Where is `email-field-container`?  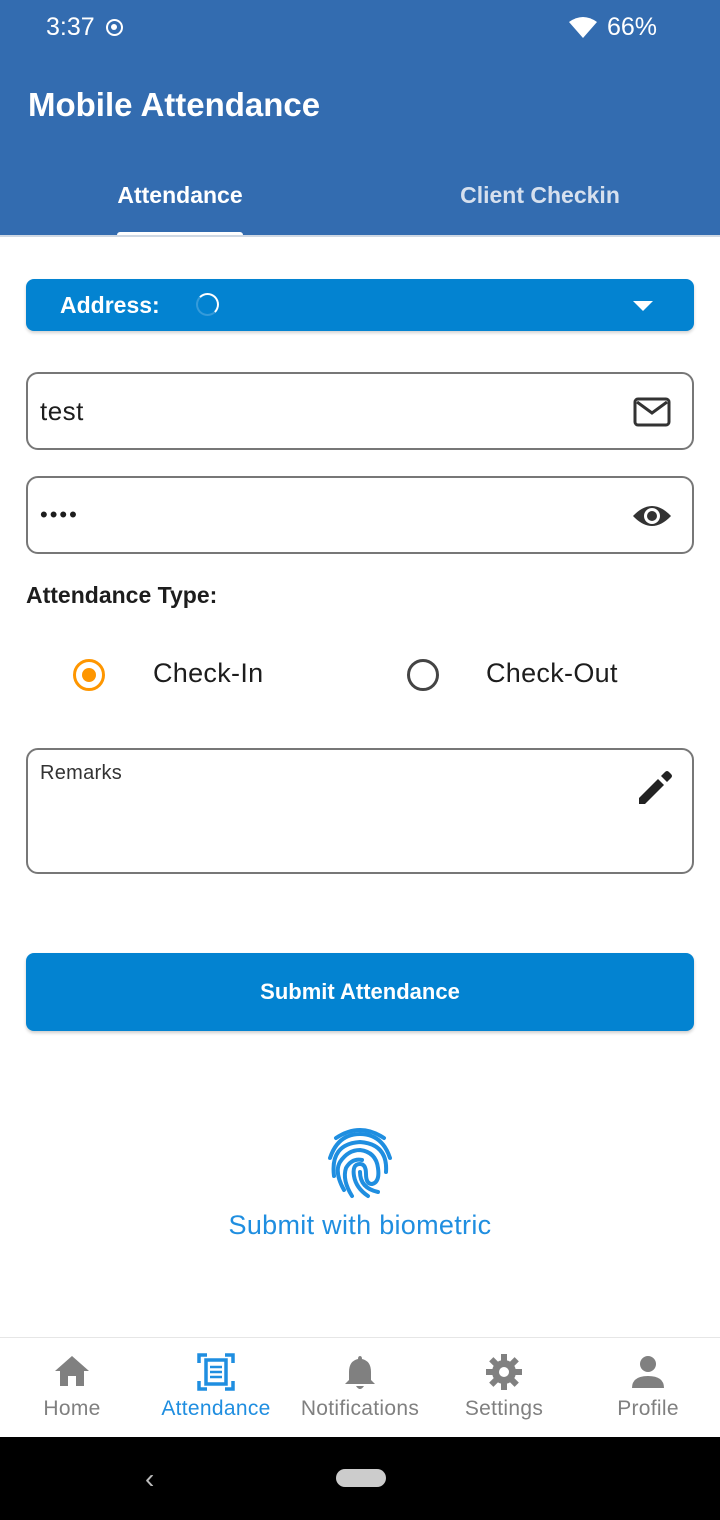 email-field-container is located at coordinates (360, 411).